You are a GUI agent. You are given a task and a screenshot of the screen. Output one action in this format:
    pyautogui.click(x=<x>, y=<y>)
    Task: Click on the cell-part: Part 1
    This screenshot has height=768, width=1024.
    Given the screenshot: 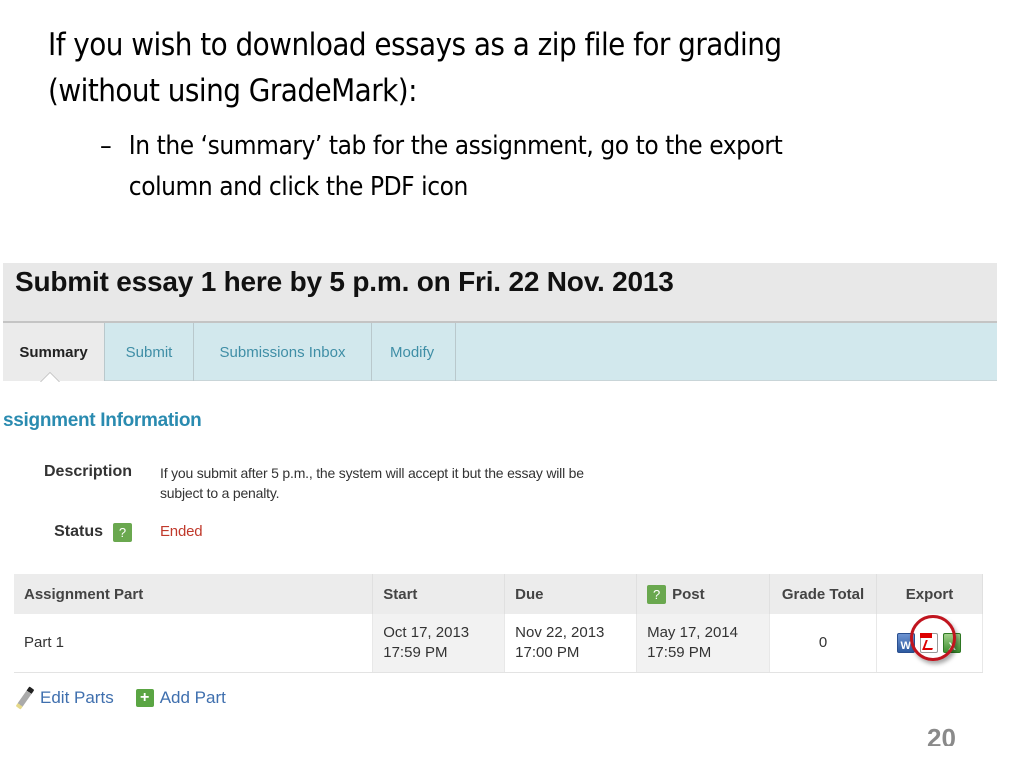 What is the action you would take?
    pyautogui.click(x=194, y=643)
    